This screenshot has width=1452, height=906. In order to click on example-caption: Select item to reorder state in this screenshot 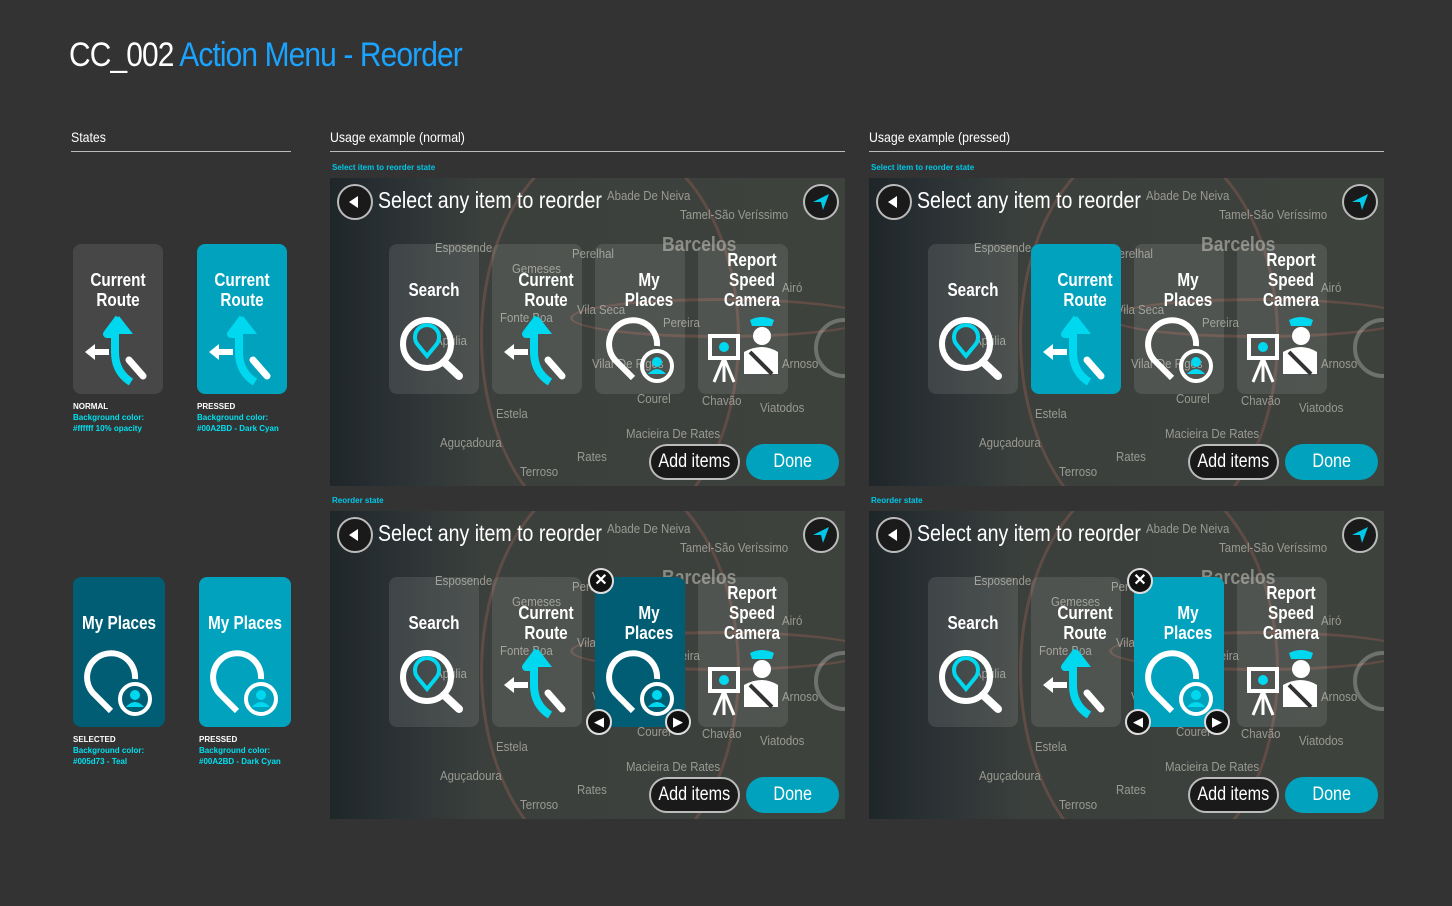, I will do `click(384, 167)`.